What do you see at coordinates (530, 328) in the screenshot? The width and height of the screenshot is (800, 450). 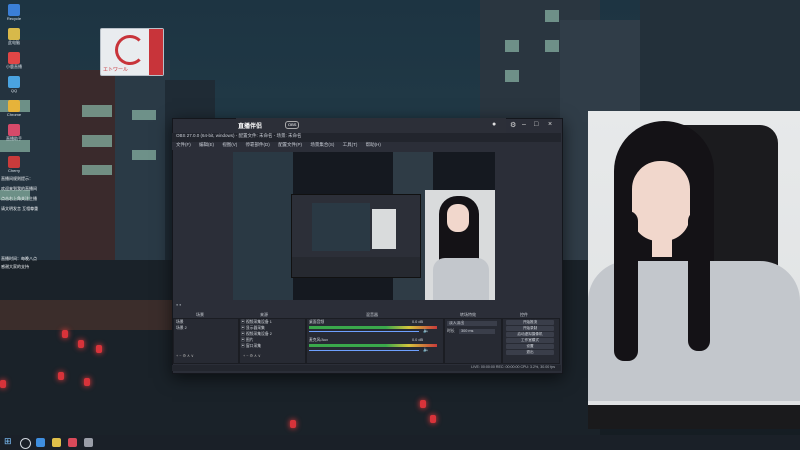 I see `start-recording-button: 开始录制` at bounding box center [530, 328].